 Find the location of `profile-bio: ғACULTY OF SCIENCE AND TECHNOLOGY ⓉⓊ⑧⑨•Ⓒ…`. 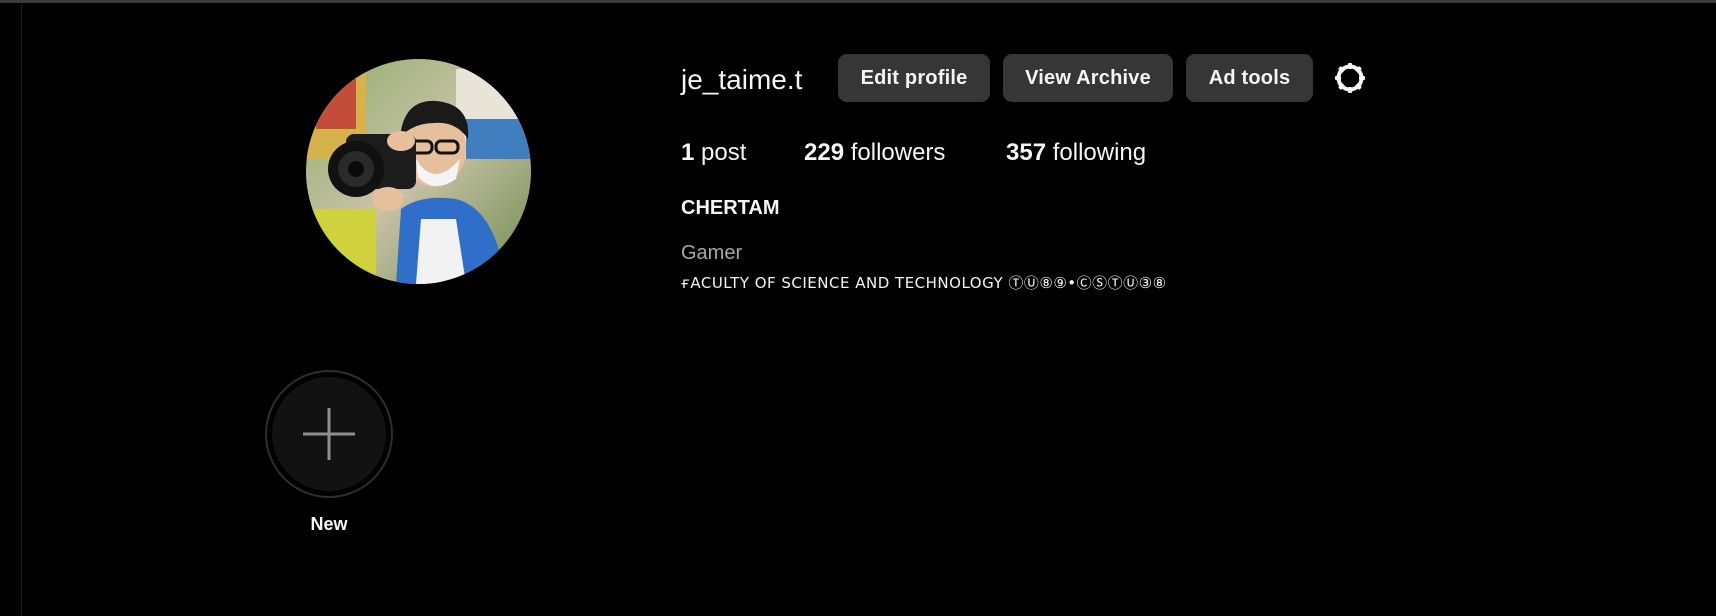

profile-bio: ғACULTY OF SCIENCE AND TECHNOLOGY ⓉⓊ⑧⑨•Ⓒ… is located at coordinates (924, 283).